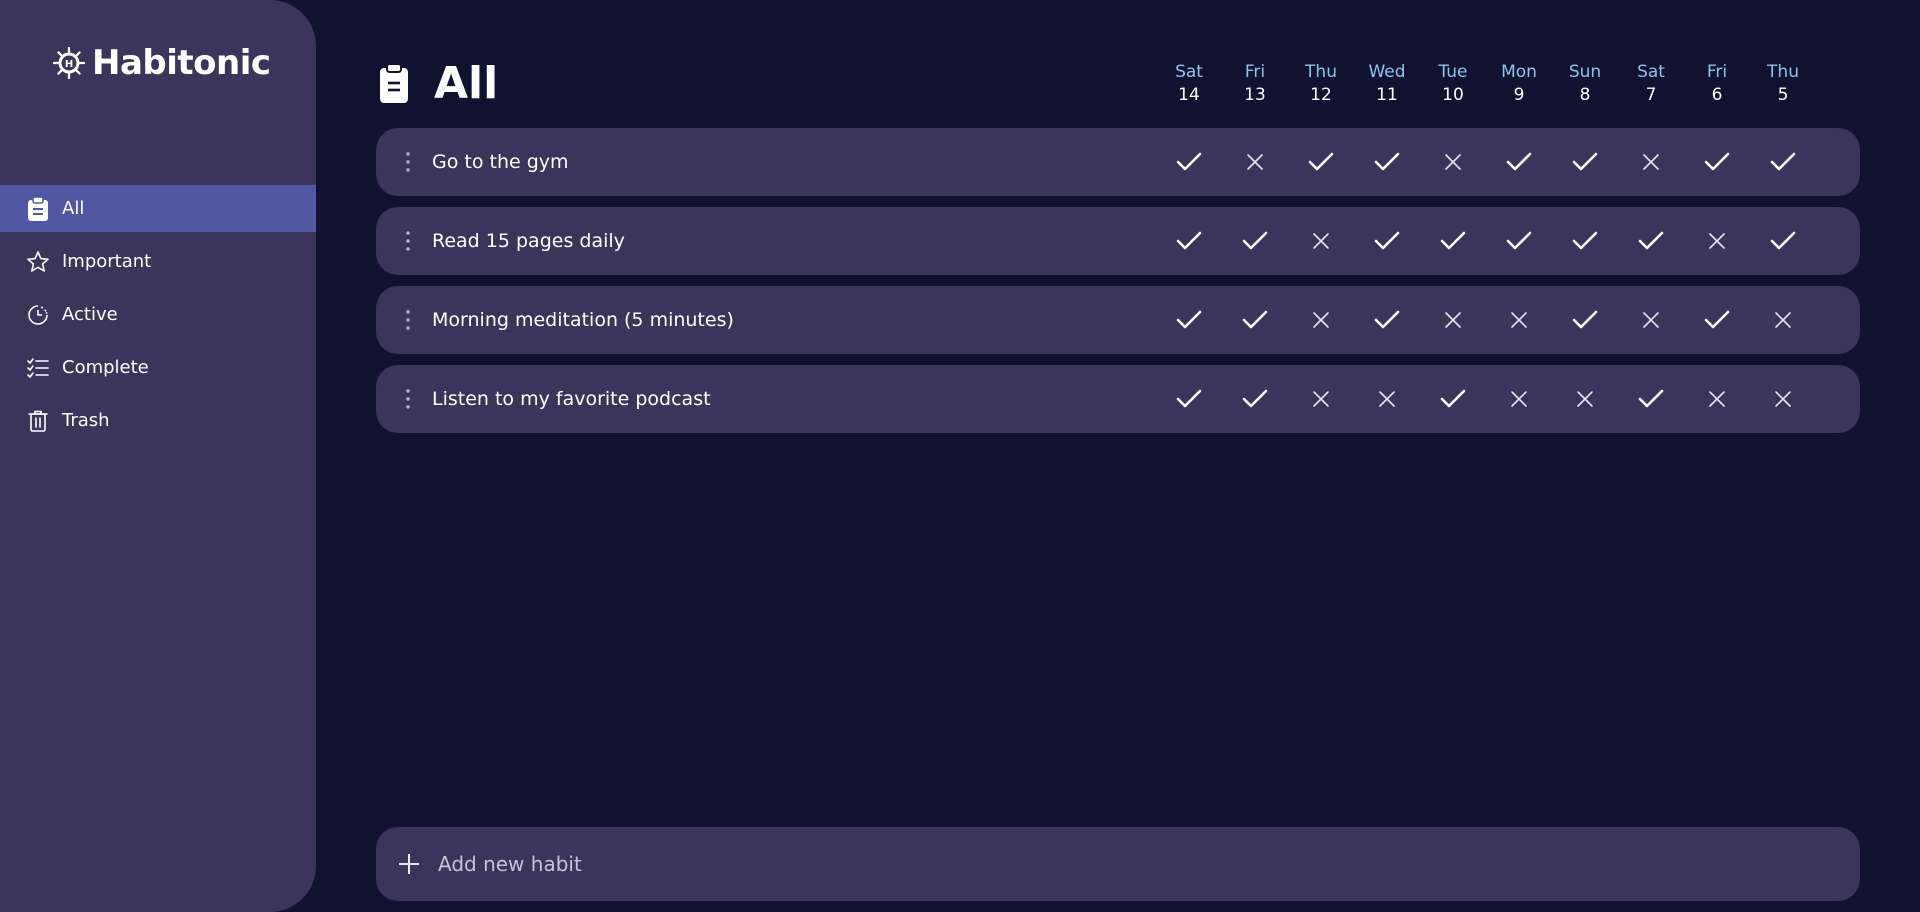 The width and height of the screenshot is (1920, 912). Describe the element at coordinates (1387, 83) in the screenshot. I see `day-column-header: Wed 11` at that location.